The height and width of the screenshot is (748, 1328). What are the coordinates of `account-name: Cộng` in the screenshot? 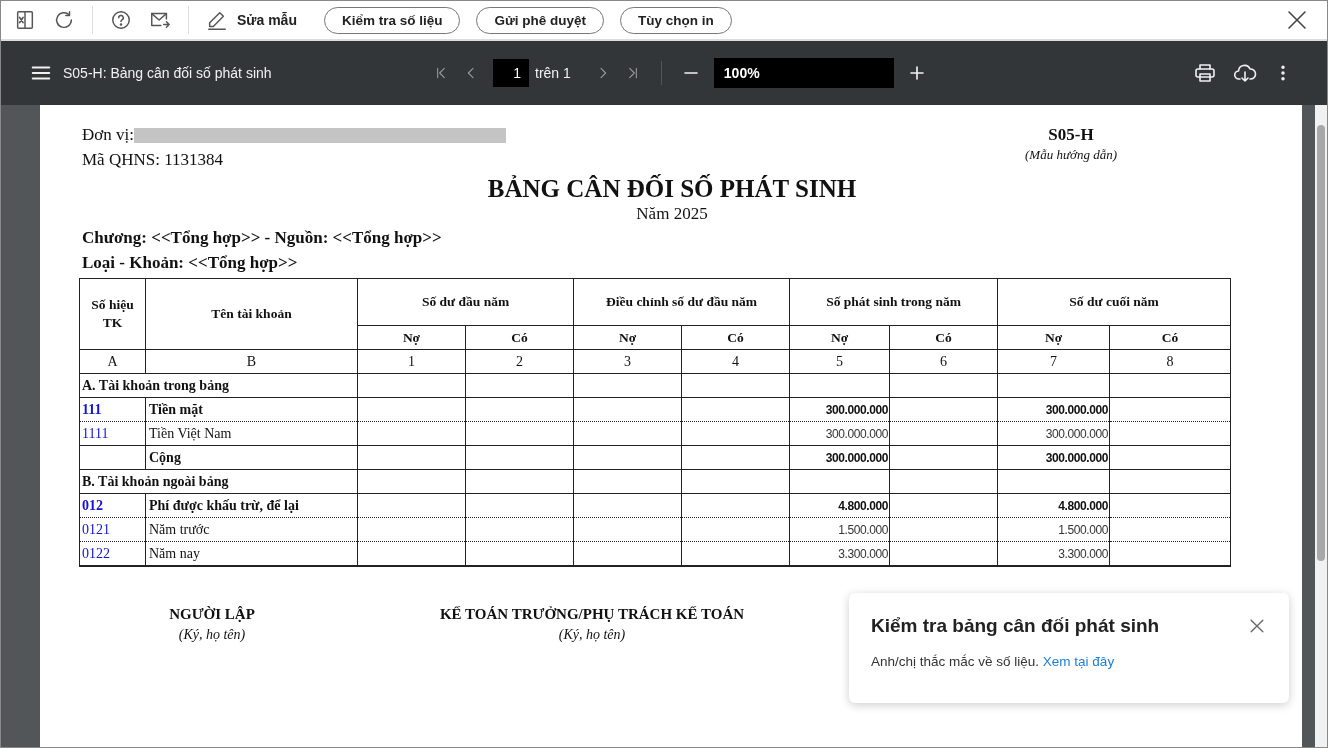 It's located at (251, 457).